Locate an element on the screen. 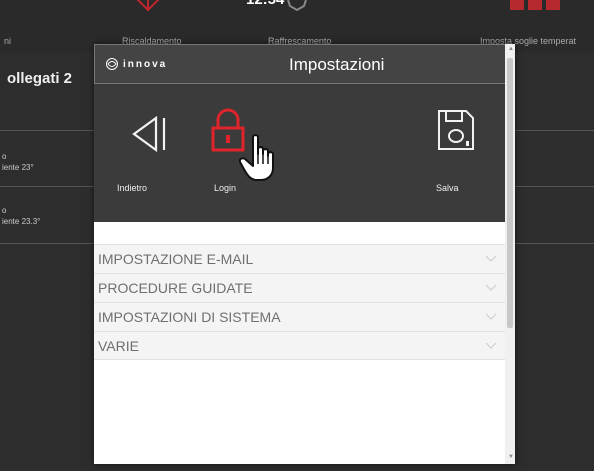 The width and height of the screenshot is (594, 471). dialog-header: innova Impostazioni is located at coordinates (304, 64).